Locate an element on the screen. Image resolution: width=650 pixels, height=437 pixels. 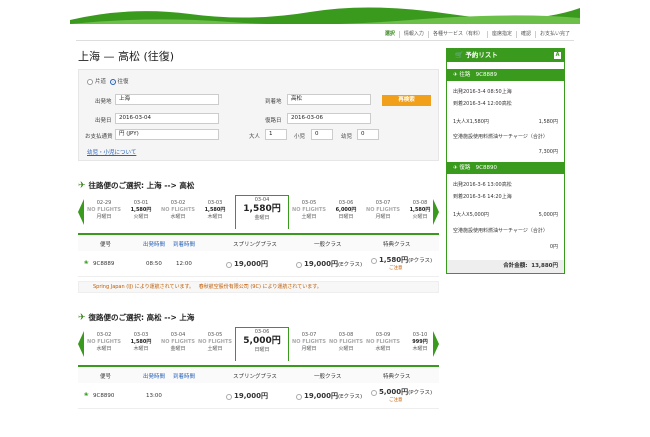
child-label: 小児 is located at coordinates (300, 137).